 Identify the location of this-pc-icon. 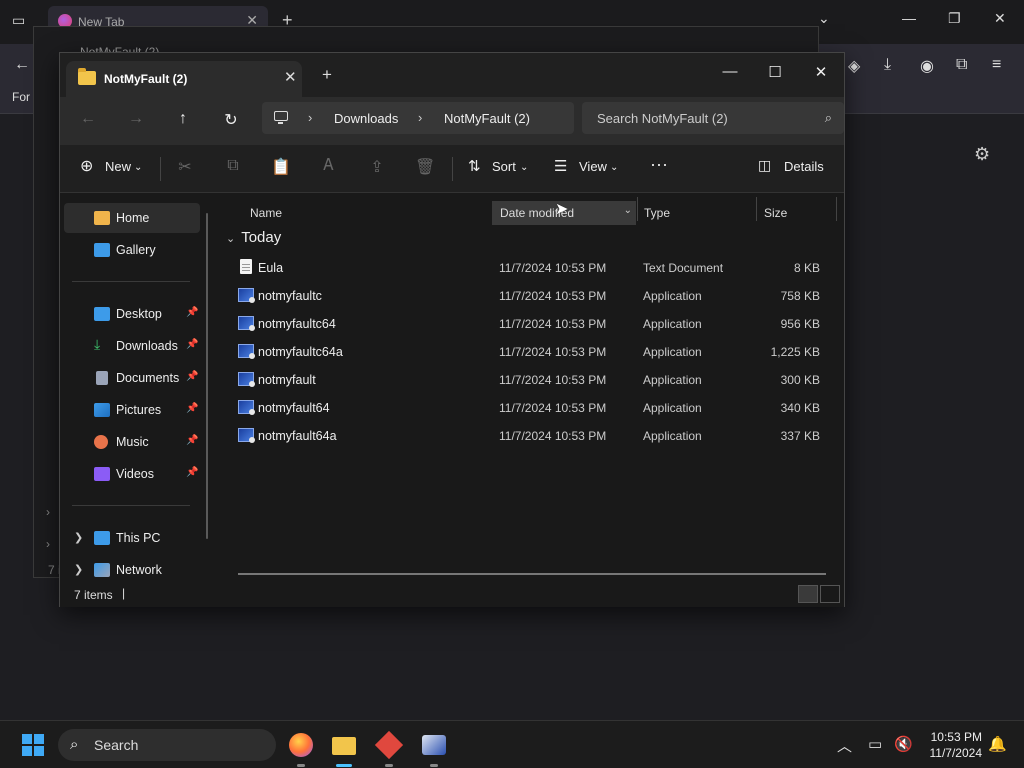
(102, 538).